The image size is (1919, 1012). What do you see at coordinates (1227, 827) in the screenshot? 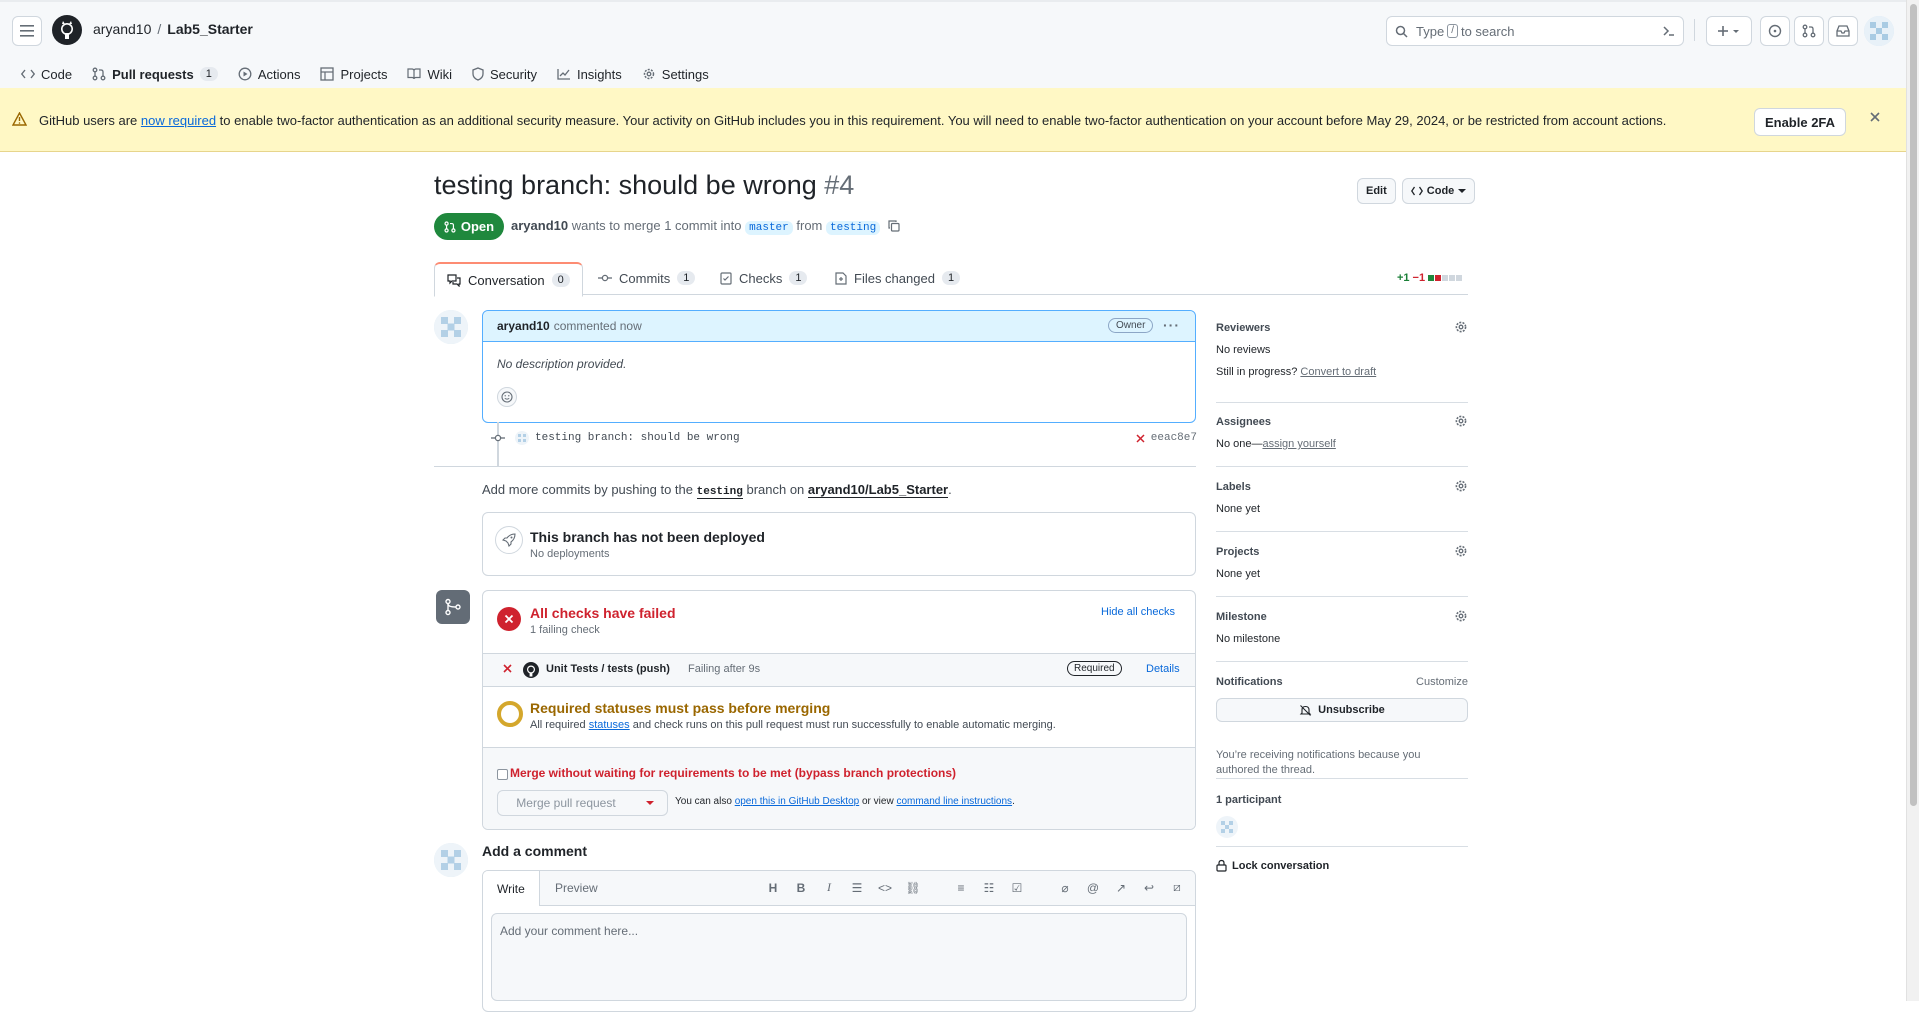
I see `participant-avatar` at bounding box center [1227, 827].